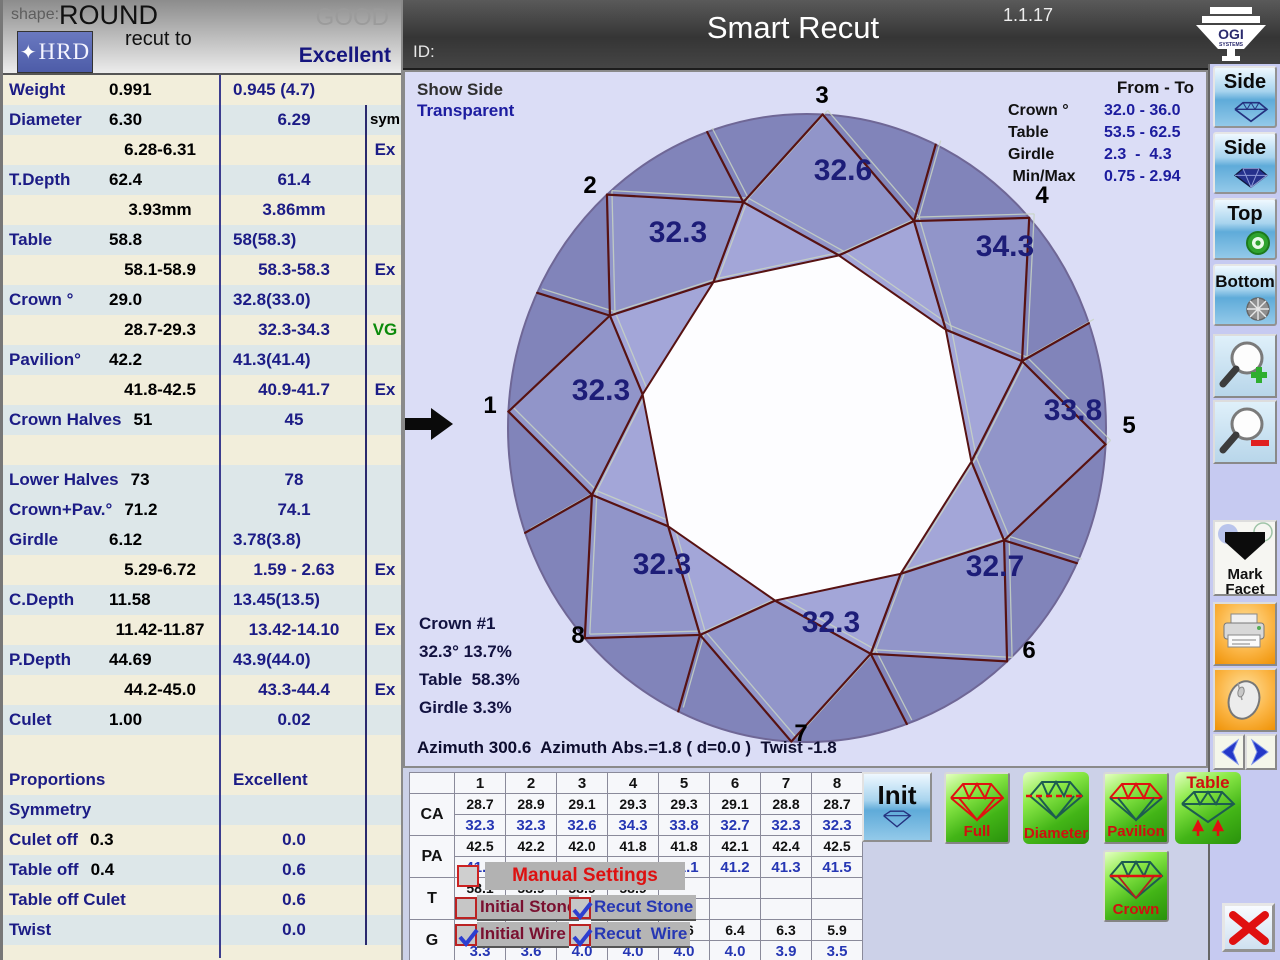 The image size is (1280, 960). What do you see at coordinates (294, 269) in the screenshot?
I see `recut-value: 58.3-58.3` at bounding box center [294, 269].